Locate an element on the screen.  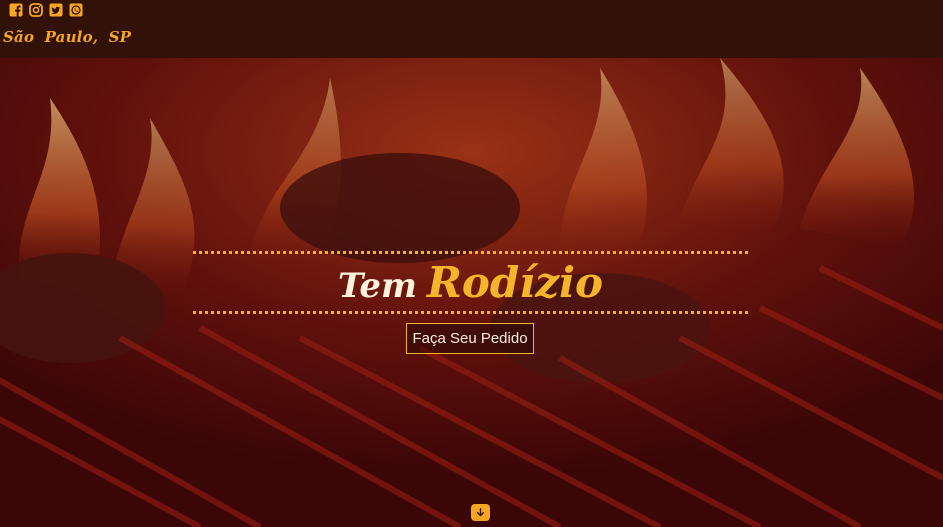
whatsapp-icon is located at coordinates (76, 10).